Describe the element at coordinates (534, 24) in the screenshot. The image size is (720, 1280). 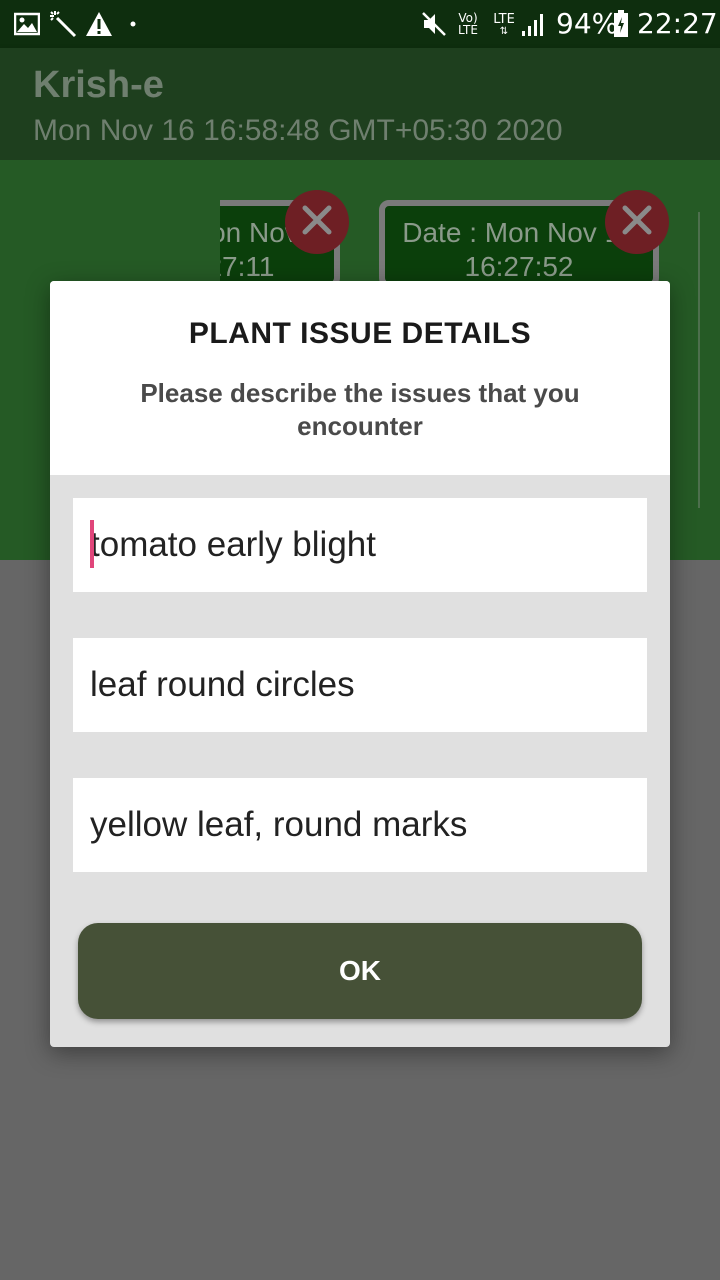
I see `signal-icon` at that location.